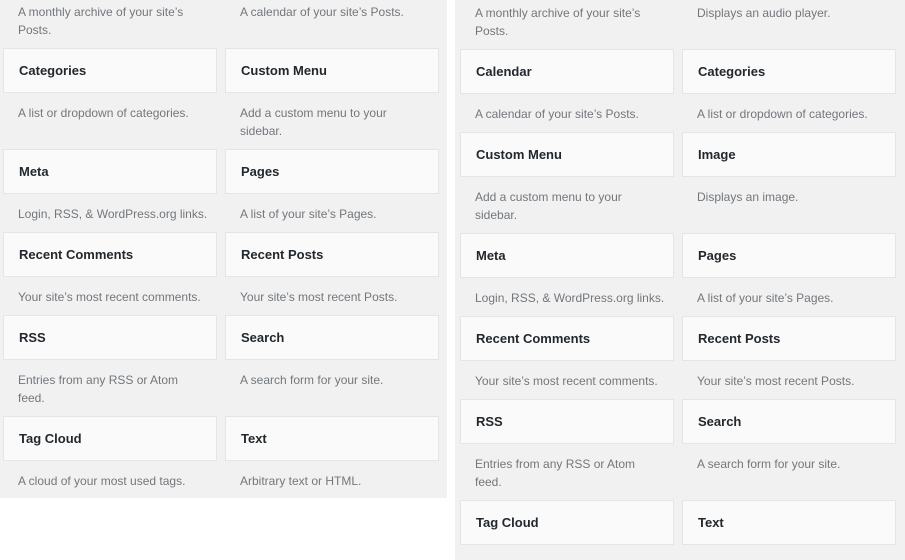 The height and width of the screenshot is (560, 905). Describe the element at coordinates (717, 154) in the screenshot. I see `widget-title: Image` at that location.